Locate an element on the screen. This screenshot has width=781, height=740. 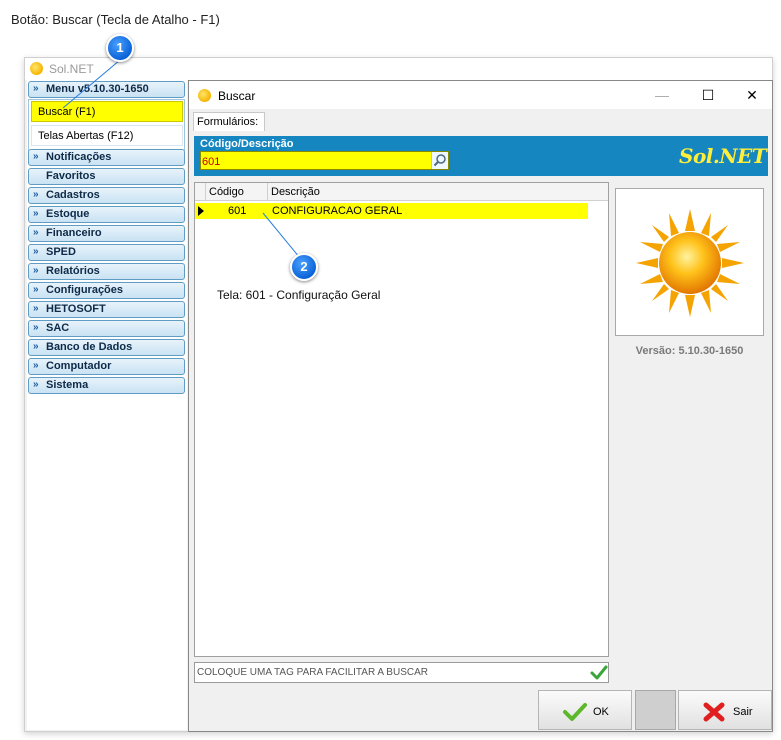
version-label: Versão: 5.10.30-1650 is located at coordinates (689, 351).